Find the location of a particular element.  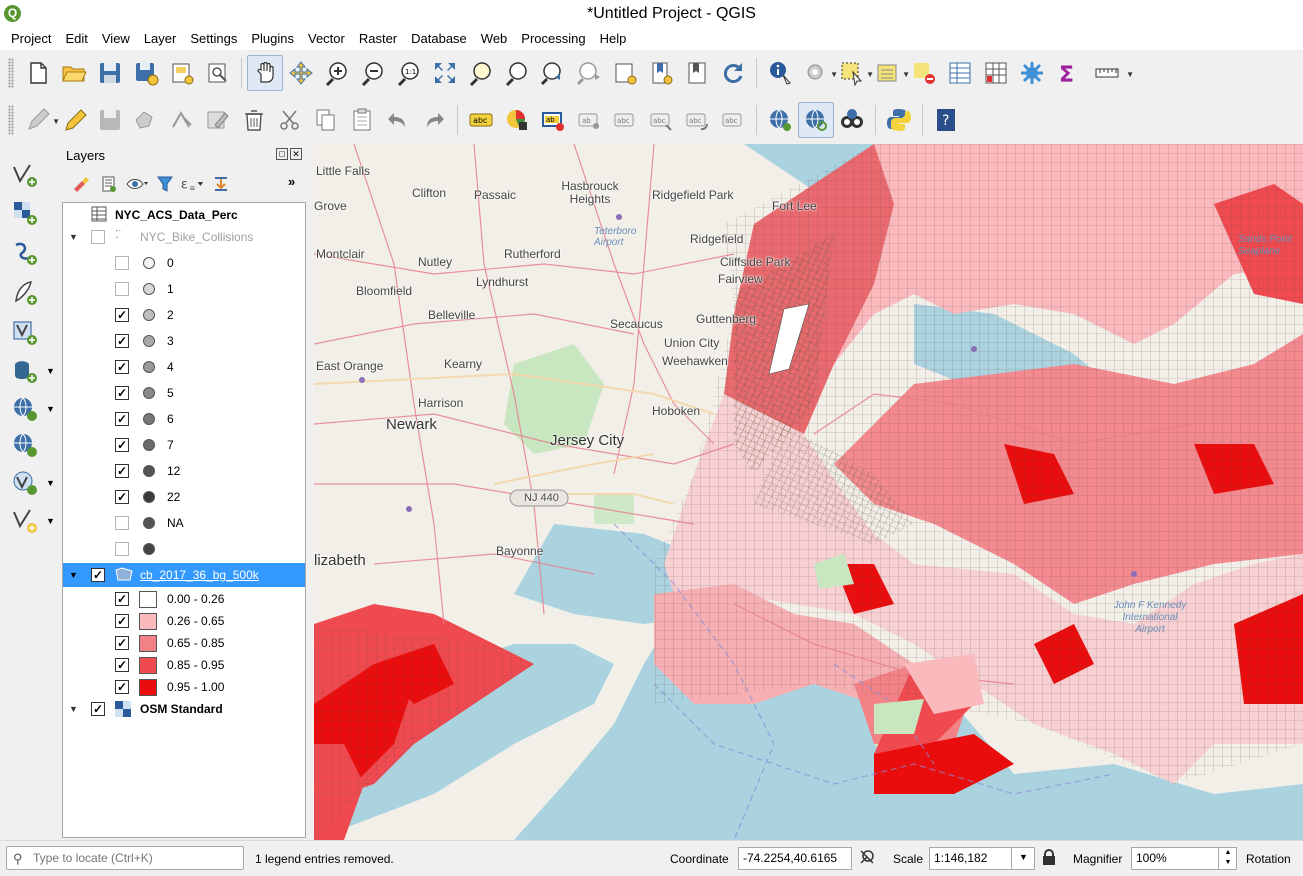

toggle-extents-icon is located at coordinates (867, 859).